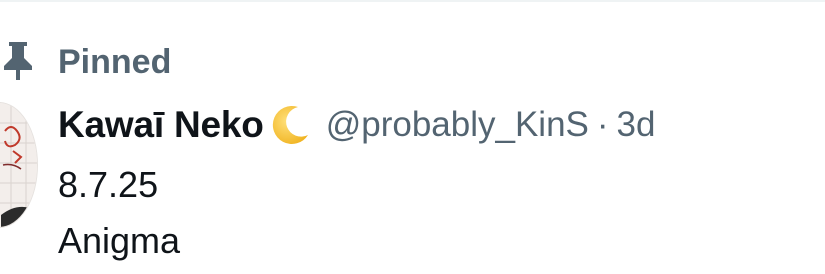  I want to click on tweet-header: Kawaī Neko @probably_KinS · 3d, so click(356, 125).